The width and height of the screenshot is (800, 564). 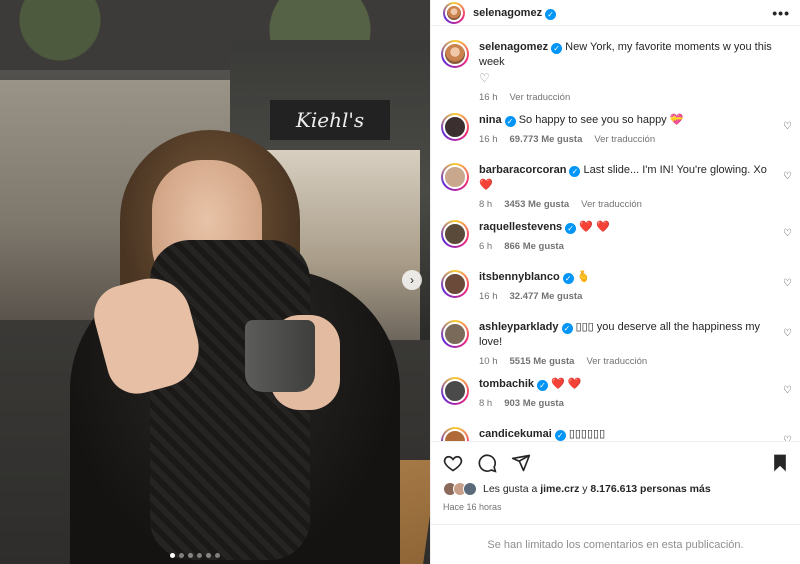 I want to click on coffee-cup, so click(x=280, y=356).